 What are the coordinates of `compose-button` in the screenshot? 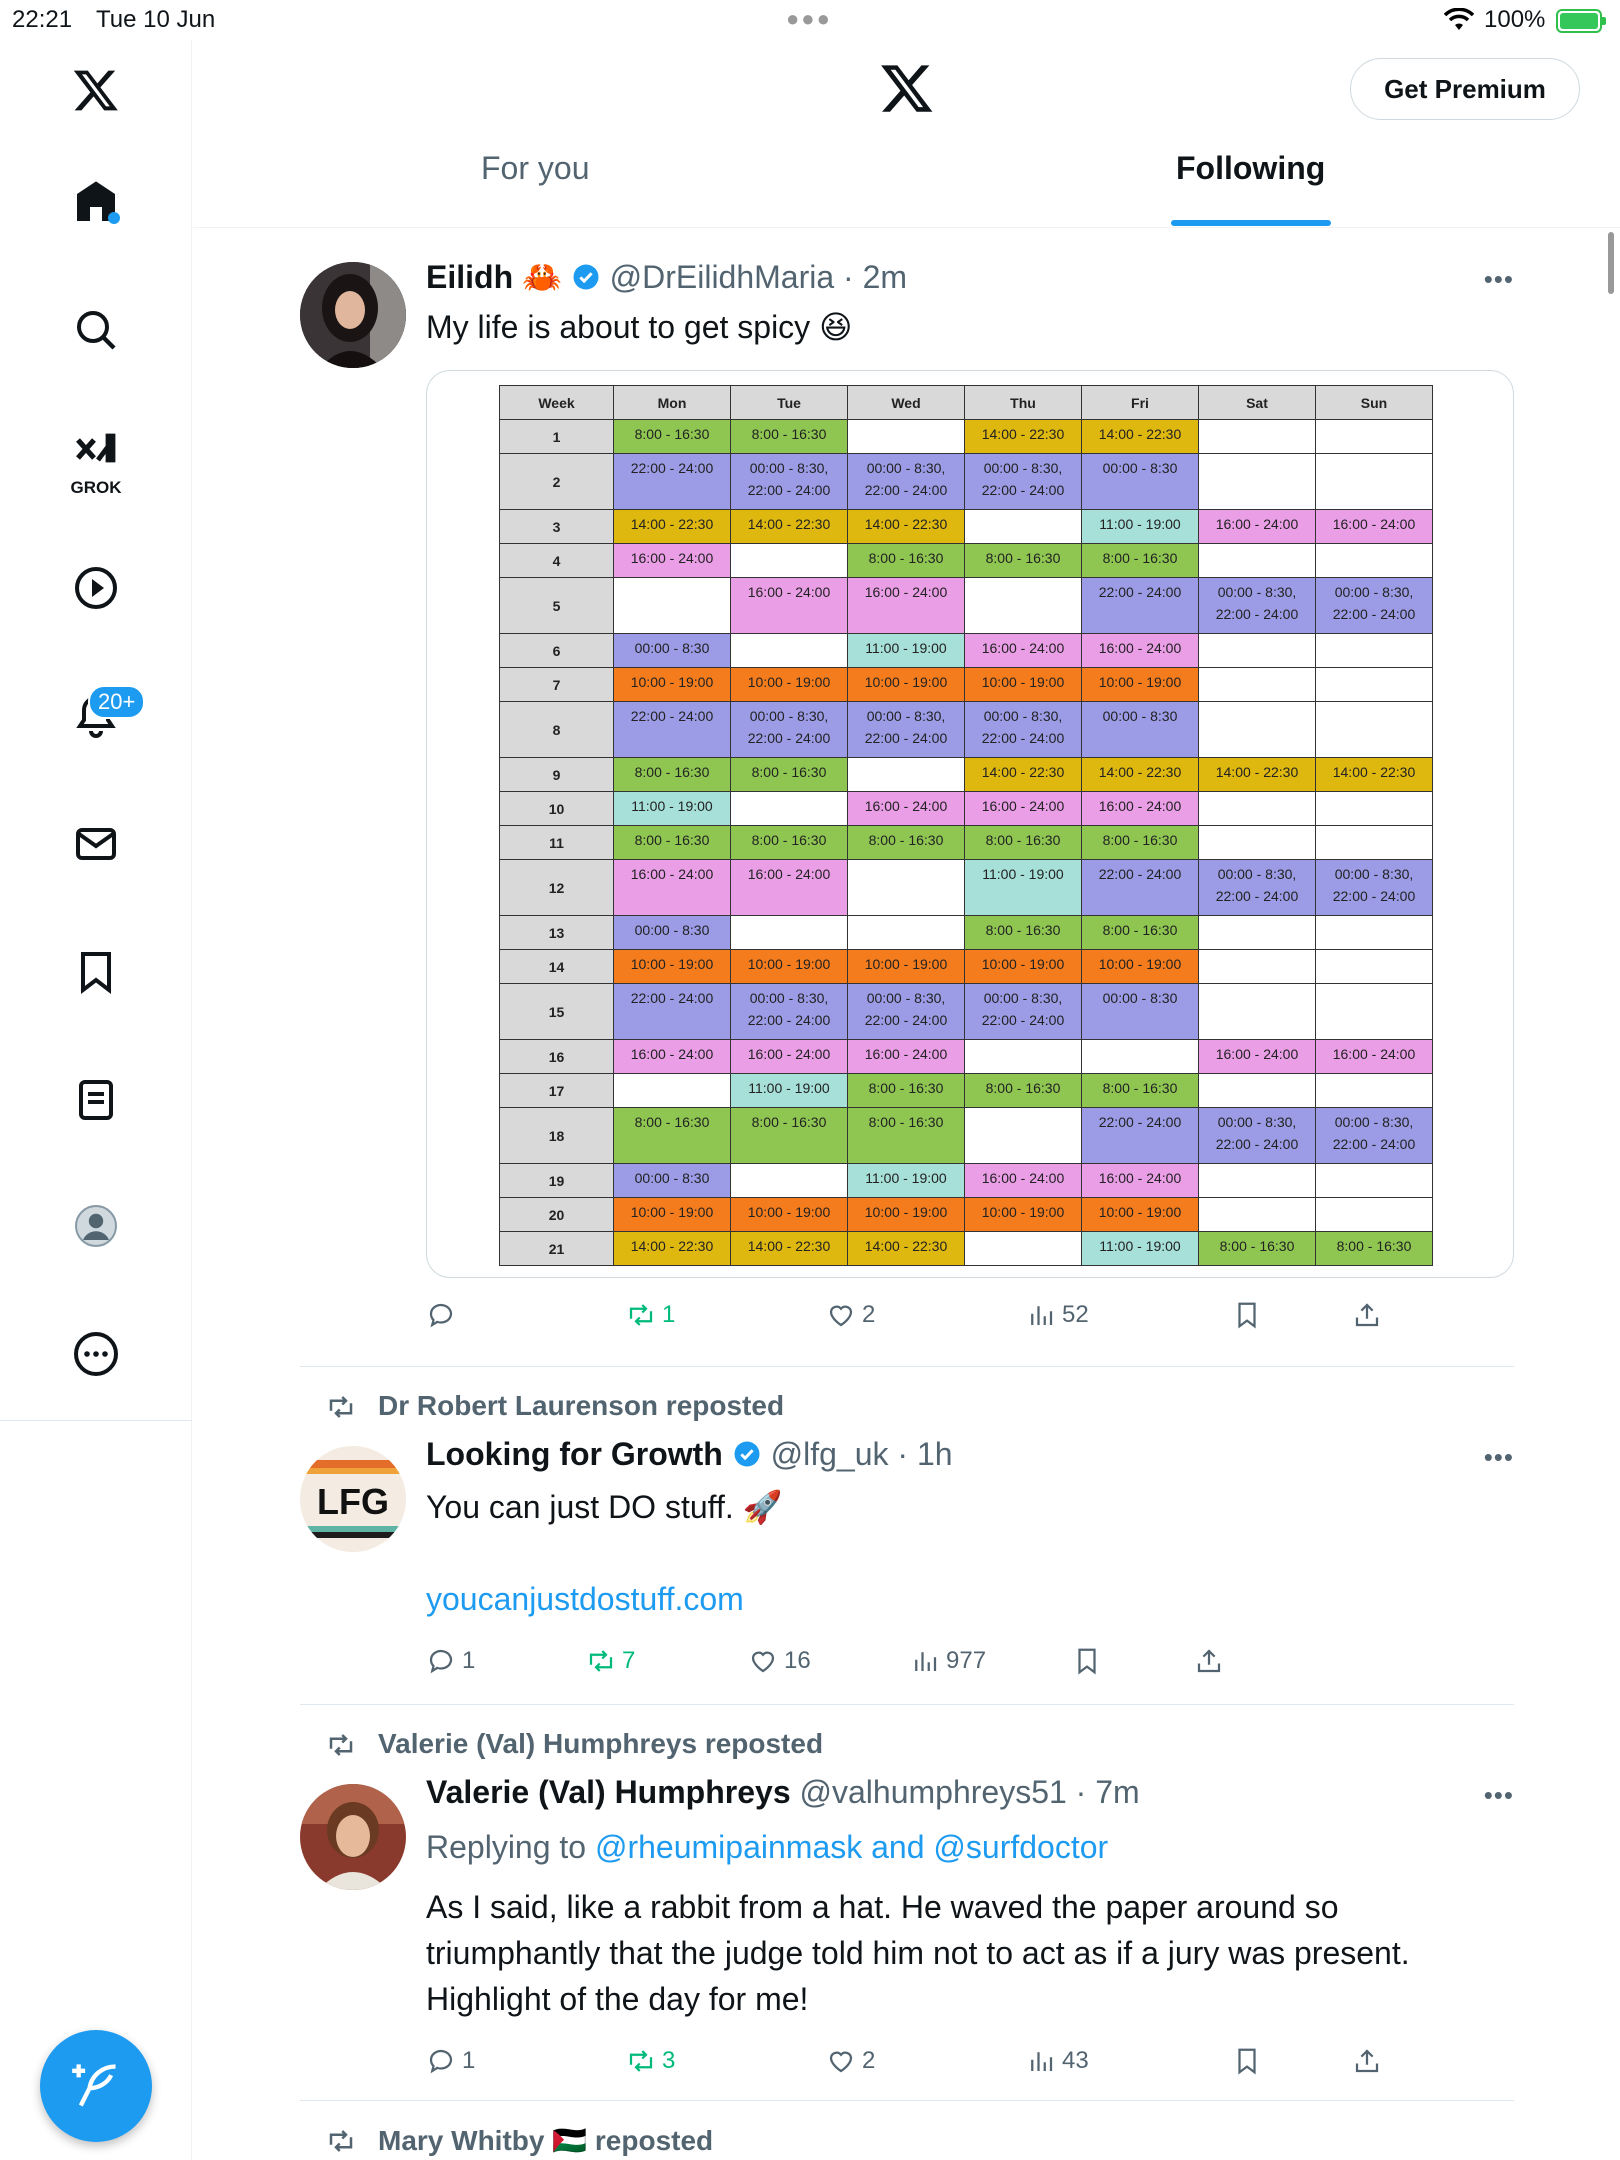 It's located at (96, 2086).